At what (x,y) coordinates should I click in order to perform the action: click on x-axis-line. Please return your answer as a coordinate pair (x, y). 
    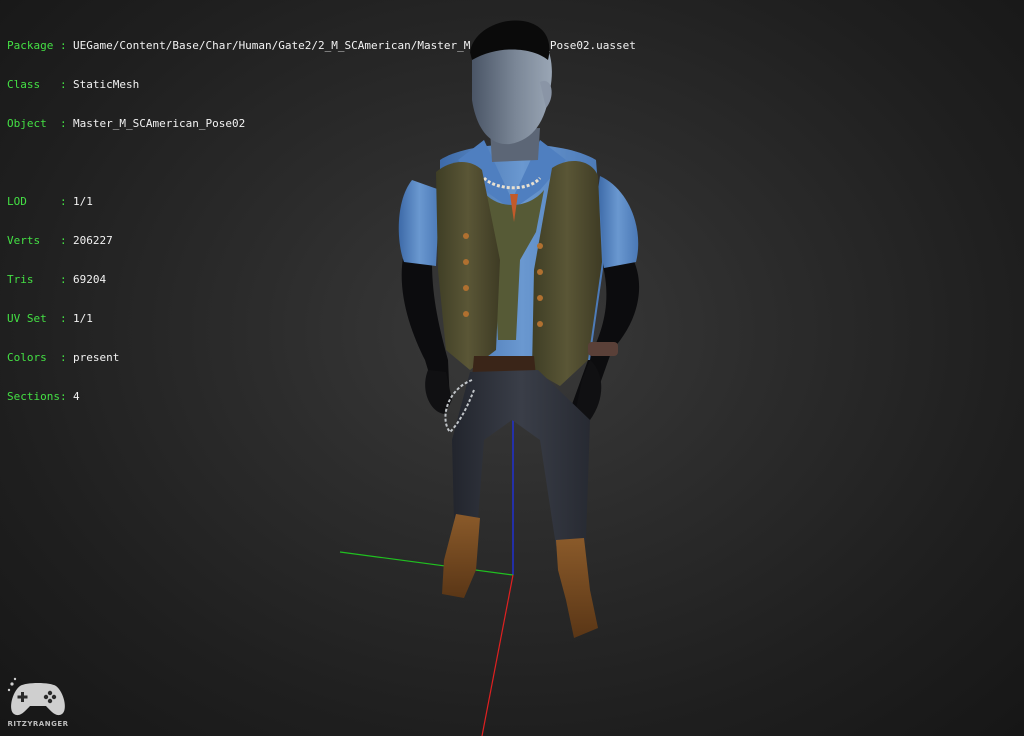
    Looking at the image, I should click on (497, 655).